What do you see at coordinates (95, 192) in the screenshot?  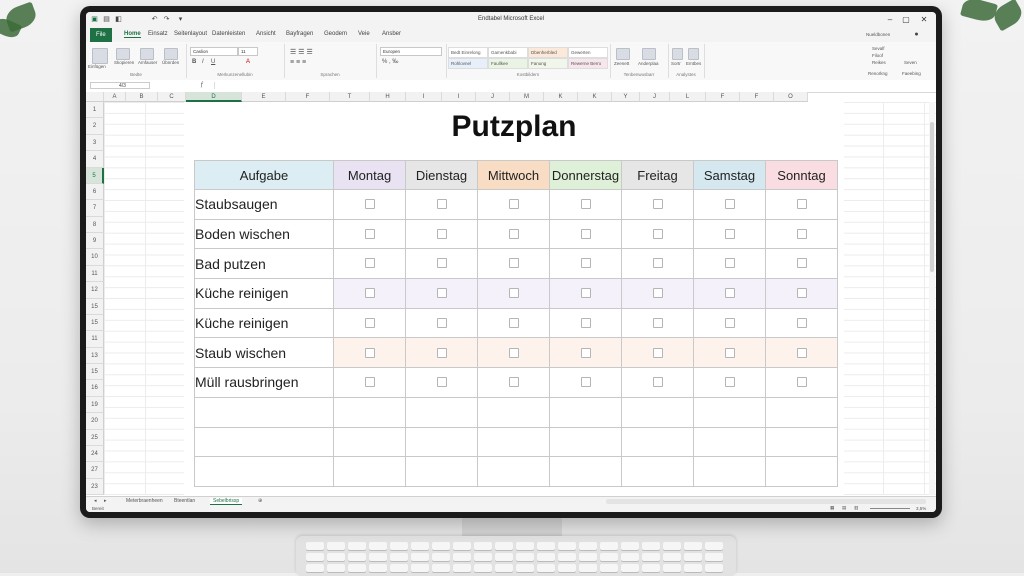 I see `row-header: 6` at bounding box center [95, 192].